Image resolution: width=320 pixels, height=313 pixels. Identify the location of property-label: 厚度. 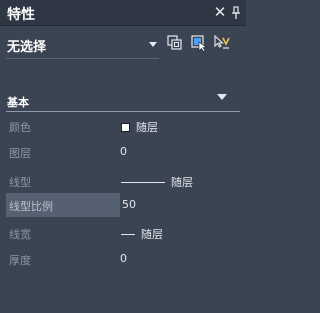
(20, 260).